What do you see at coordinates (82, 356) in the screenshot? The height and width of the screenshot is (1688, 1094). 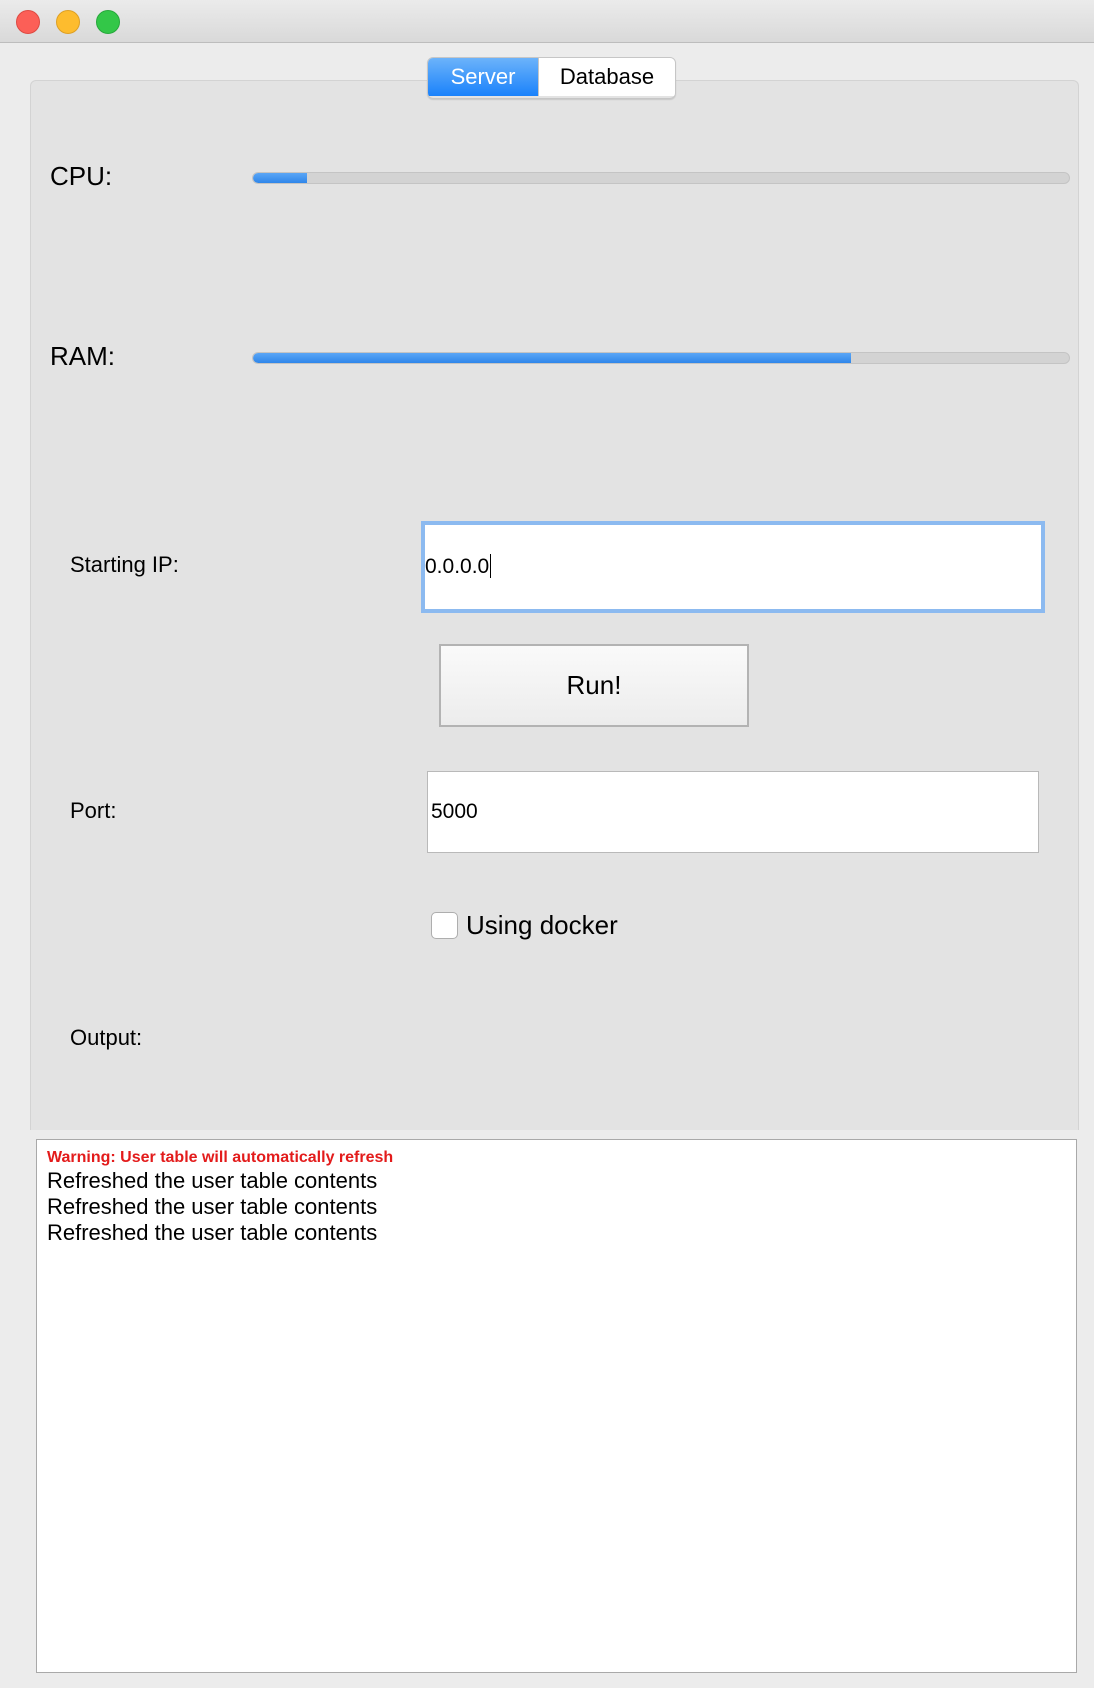 I see `ram-label: RAM:` at bounding box center [82, 356].